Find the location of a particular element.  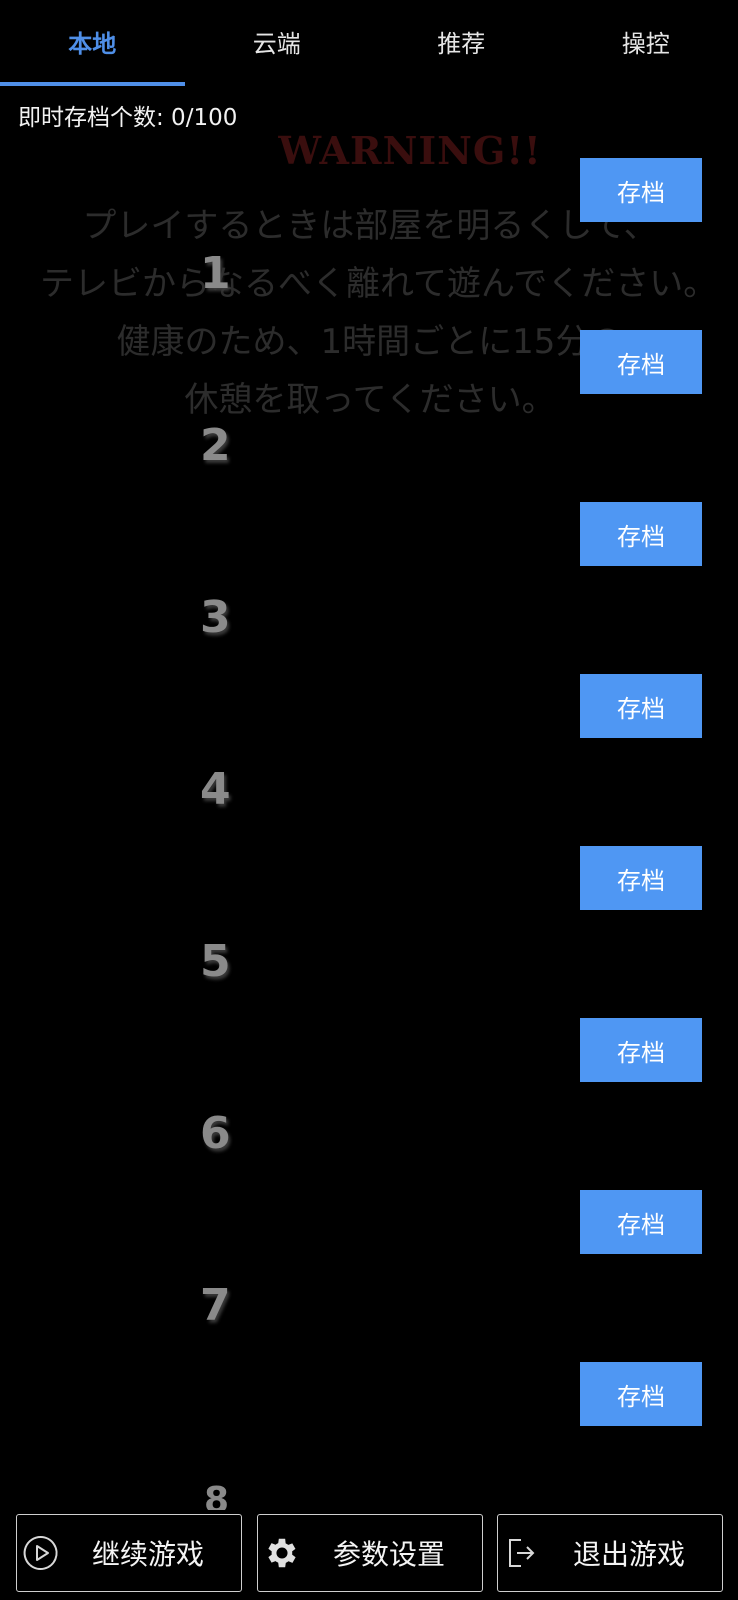

exit-game-label: 退出游戏 is located at coordinates (628, 1554).